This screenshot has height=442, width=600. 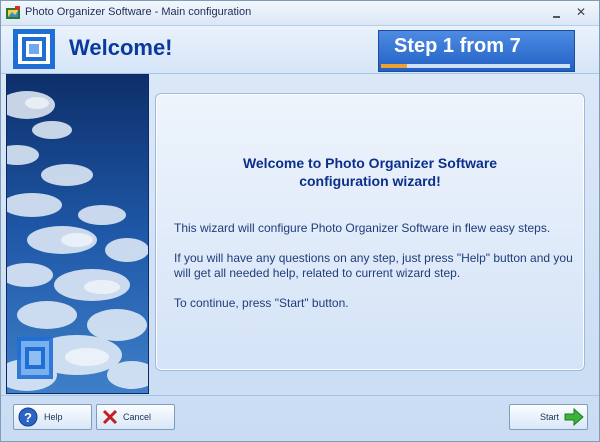 What do you see at coordinates (121, 47) in the screenshot?
I see `page-title: Welcome!` at bounding box center [121, 47].